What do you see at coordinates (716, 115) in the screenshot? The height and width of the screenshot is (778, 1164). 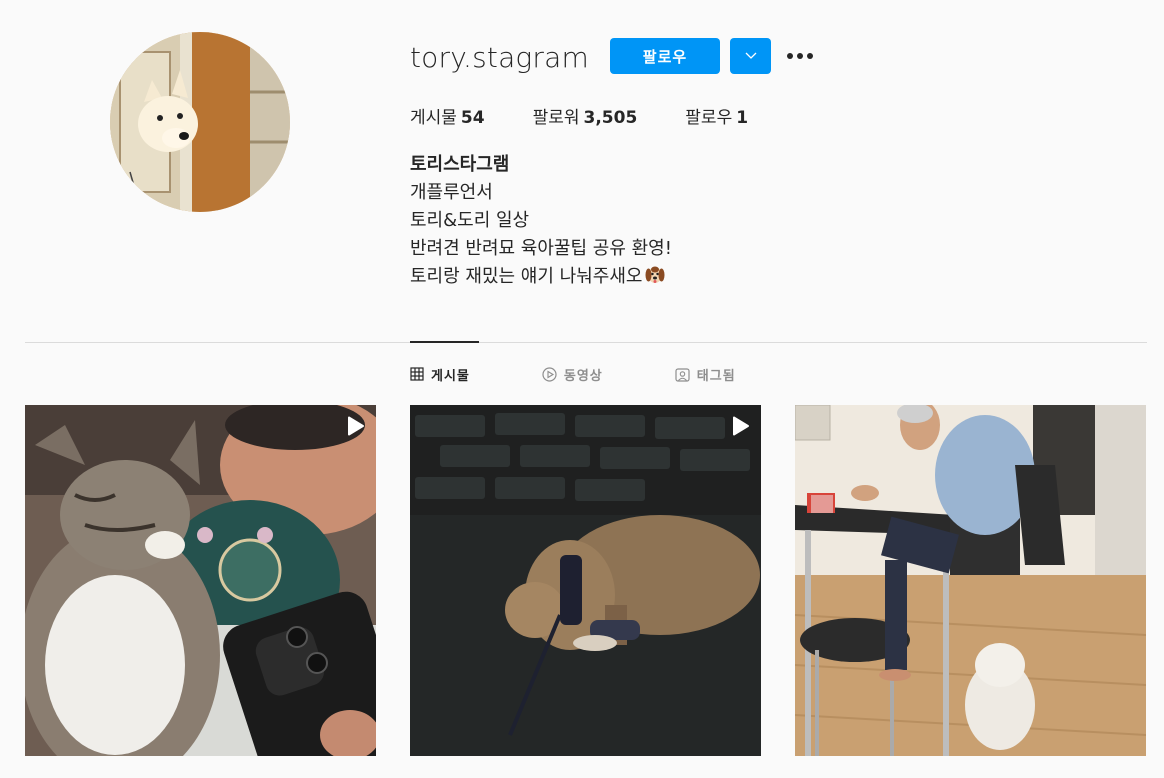 I see `stat-following: 팔로우 1` at bounding box center [716, 115].